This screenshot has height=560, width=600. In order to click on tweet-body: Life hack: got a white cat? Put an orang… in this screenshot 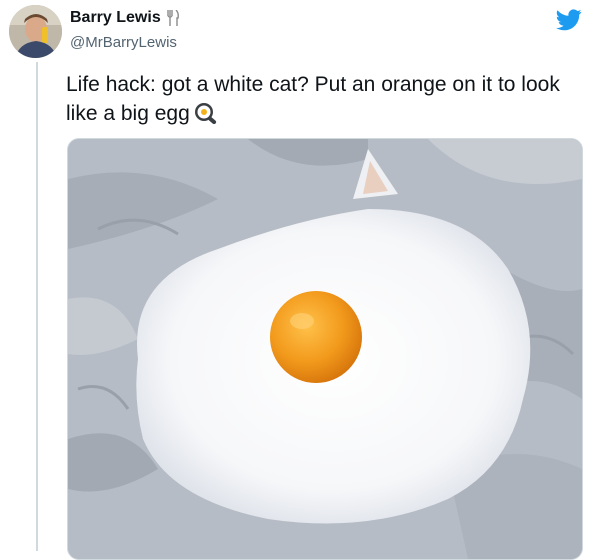, I will do `click(313, 99)`.